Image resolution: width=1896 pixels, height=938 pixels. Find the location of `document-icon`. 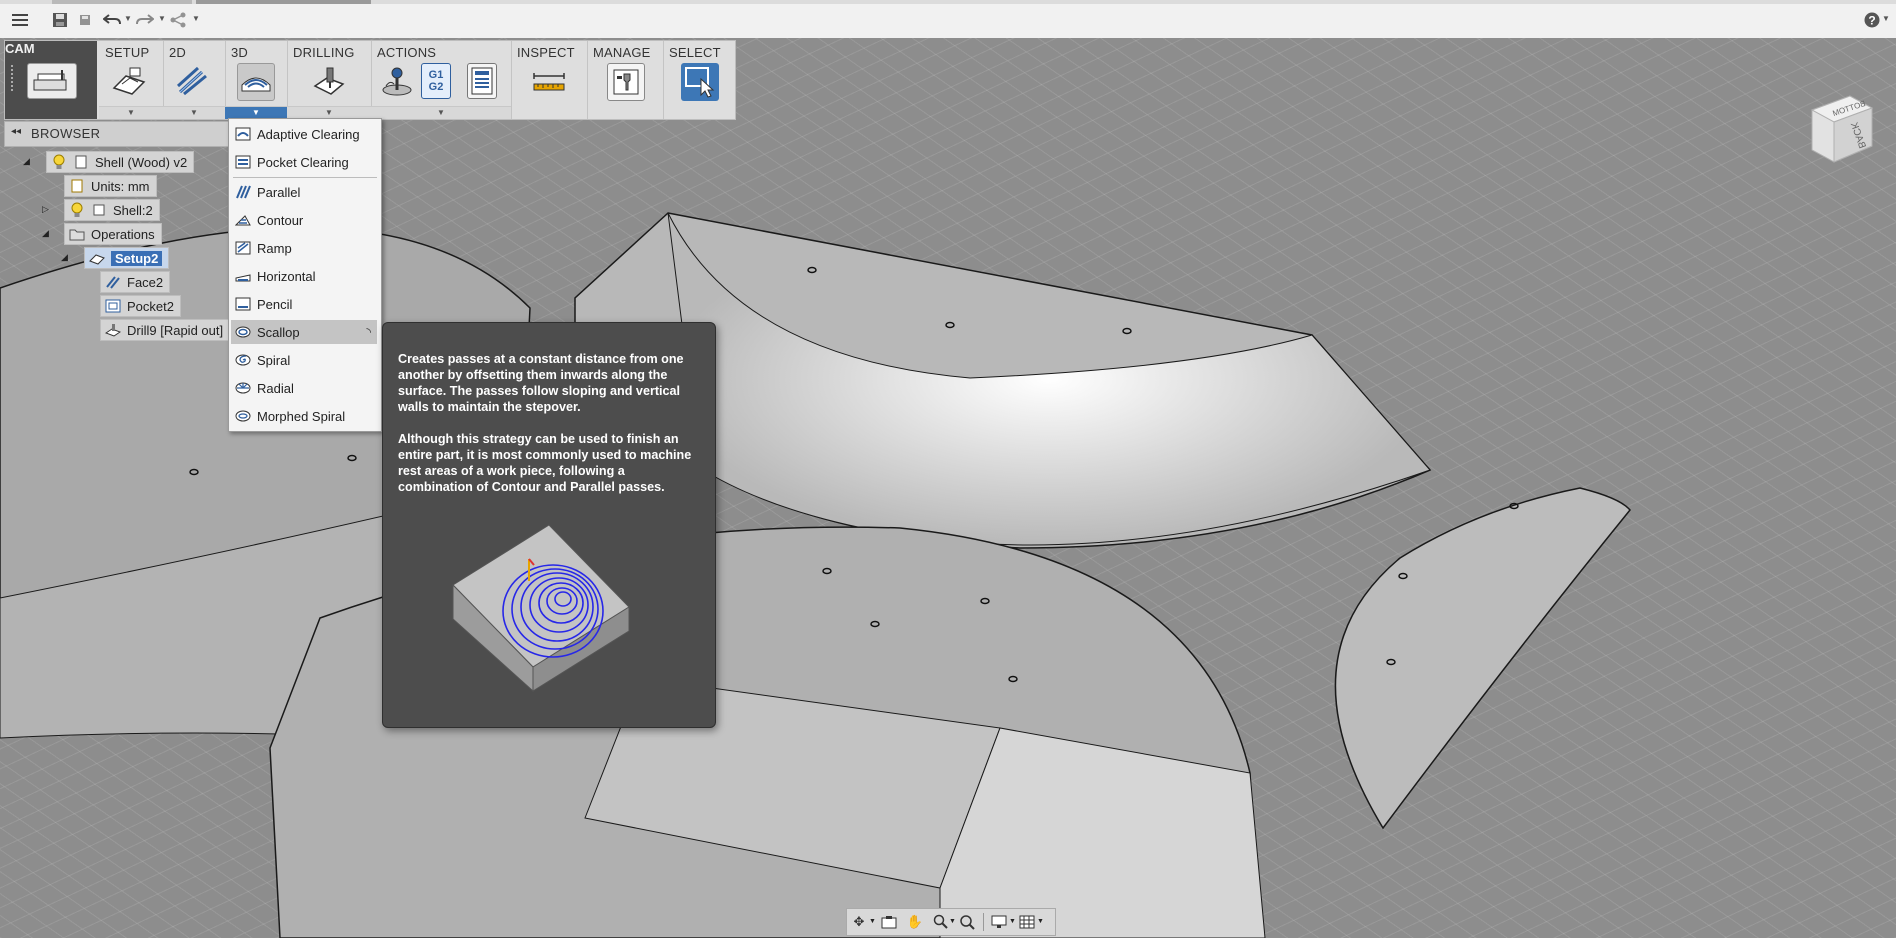

document-icon is located at coordinates (81, 162).